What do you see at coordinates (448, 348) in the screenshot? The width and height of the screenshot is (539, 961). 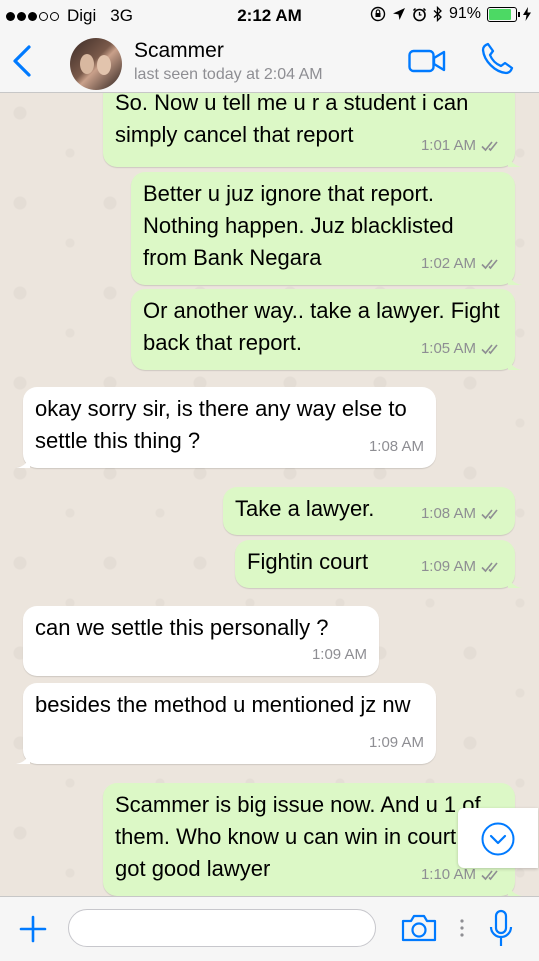 I see `message-time: 1:05 AM` at bounding box center [448, 348].